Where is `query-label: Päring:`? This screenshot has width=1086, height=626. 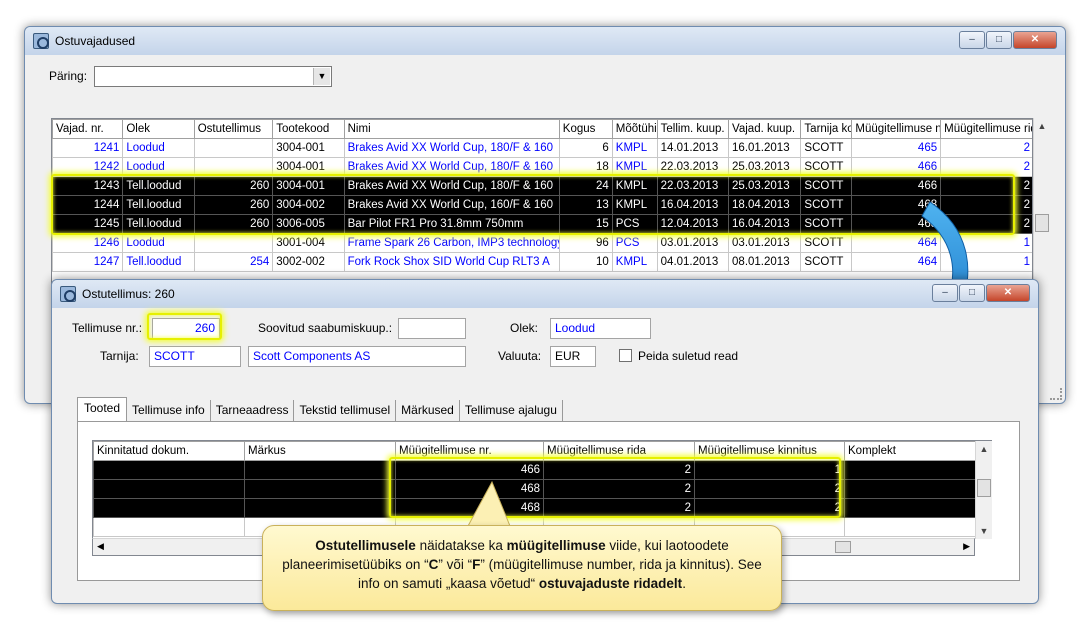
query-label: Päring: is located at coordinates (68, 76).